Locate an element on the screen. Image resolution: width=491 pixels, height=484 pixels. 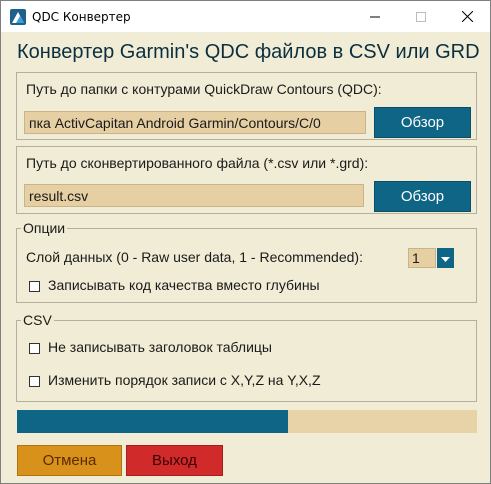
quality-code-label: Записывать код качества вместо глубины is located at coordinates (184, 285).